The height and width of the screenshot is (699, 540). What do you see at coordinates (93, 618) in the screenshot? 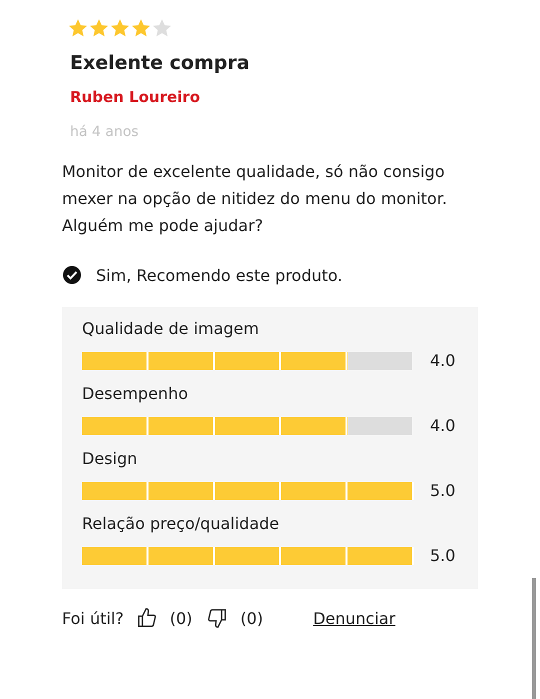
I see `helpful-question: Foi útil?` at bounding box center [93, 618].